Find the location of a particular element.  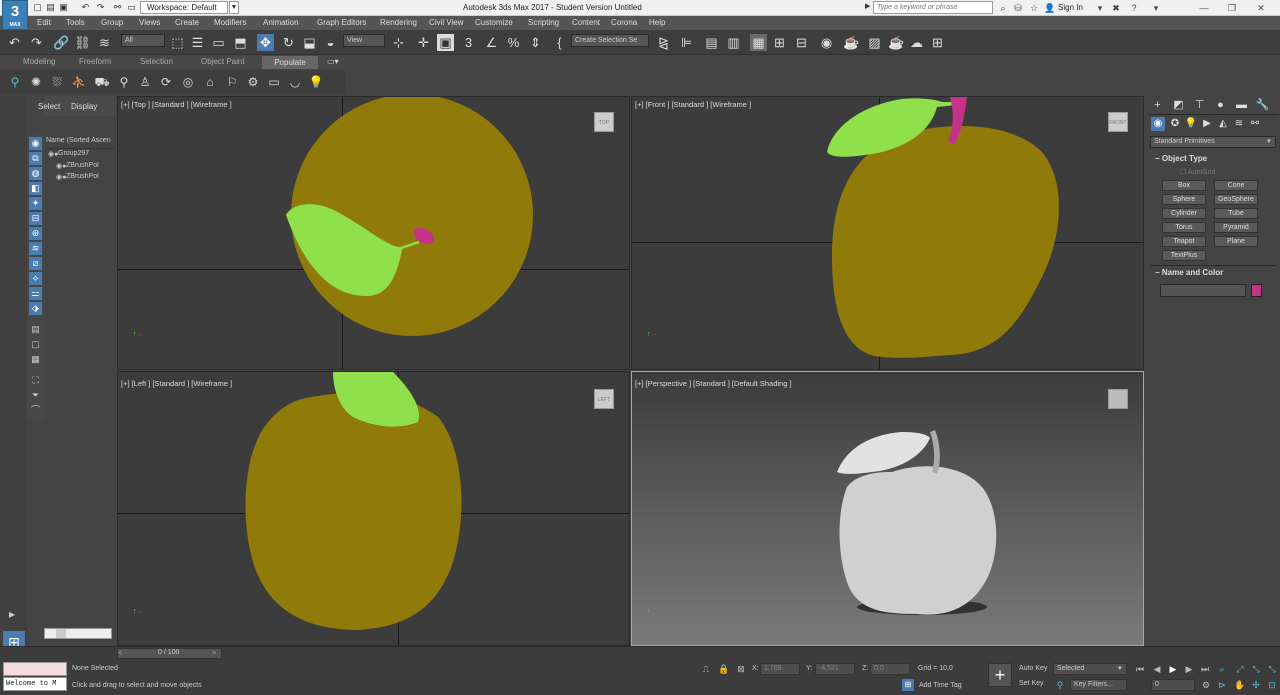

display-shapes-icon: ◧ is located at coordinates (35, 188).